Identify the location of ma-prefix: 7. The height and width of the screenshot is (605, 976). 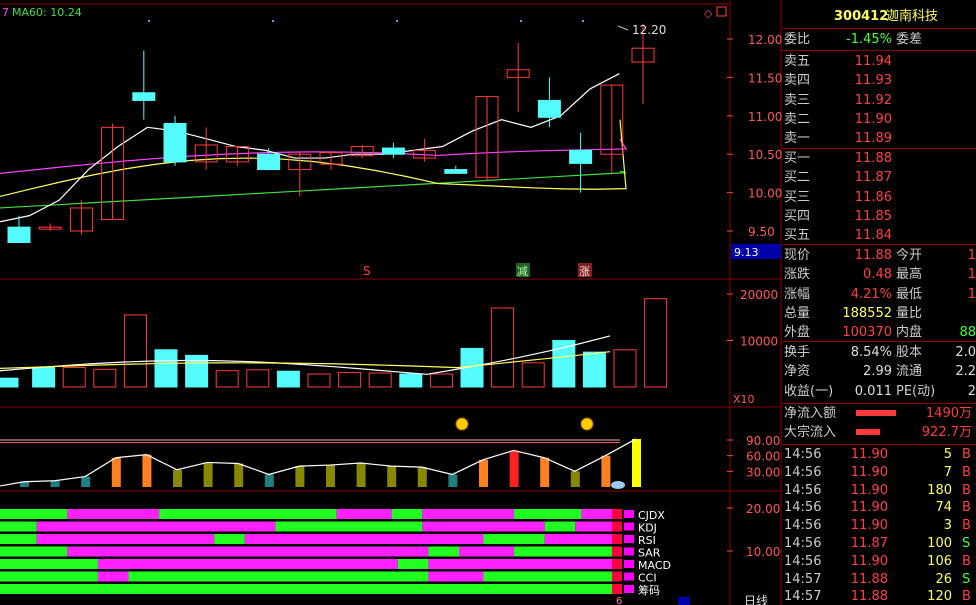
(5, 12).